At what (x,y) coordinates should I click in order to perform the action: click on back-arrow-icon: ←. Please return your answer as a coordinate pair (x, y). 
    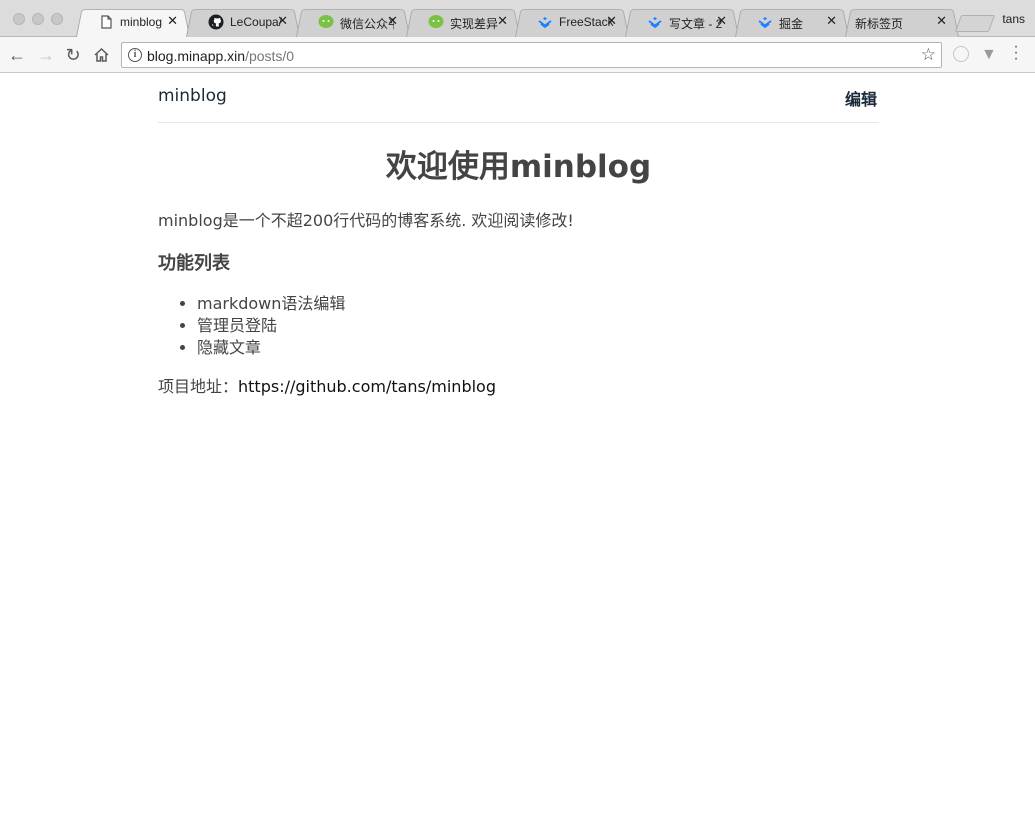
    Looking at the image, I should click on (17, 55).